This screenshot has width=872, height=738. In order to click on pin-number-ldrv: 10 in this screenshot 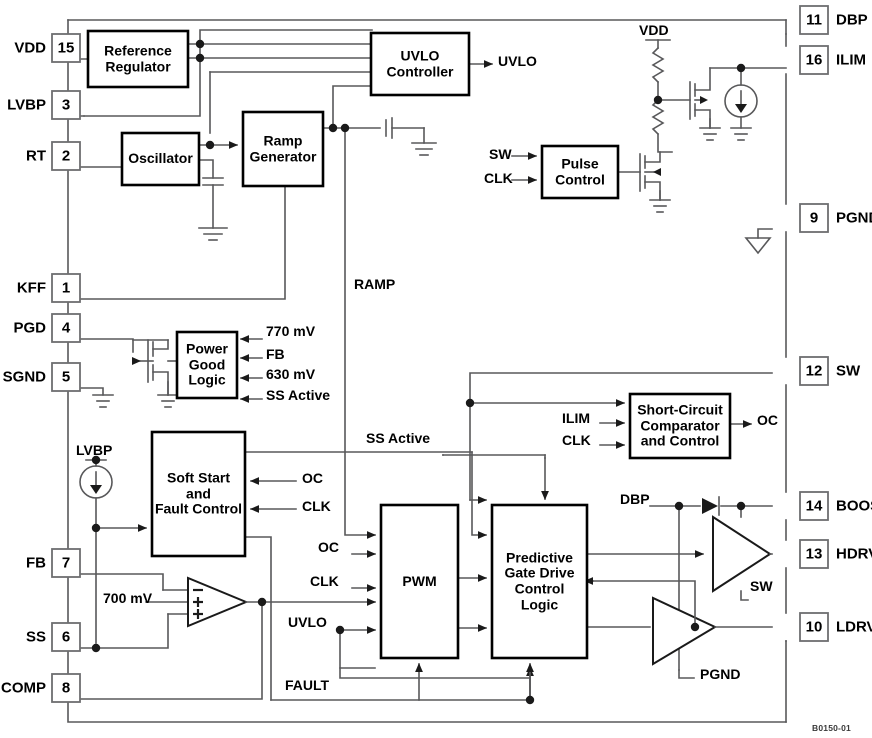, I will do `click(814, 627)`.